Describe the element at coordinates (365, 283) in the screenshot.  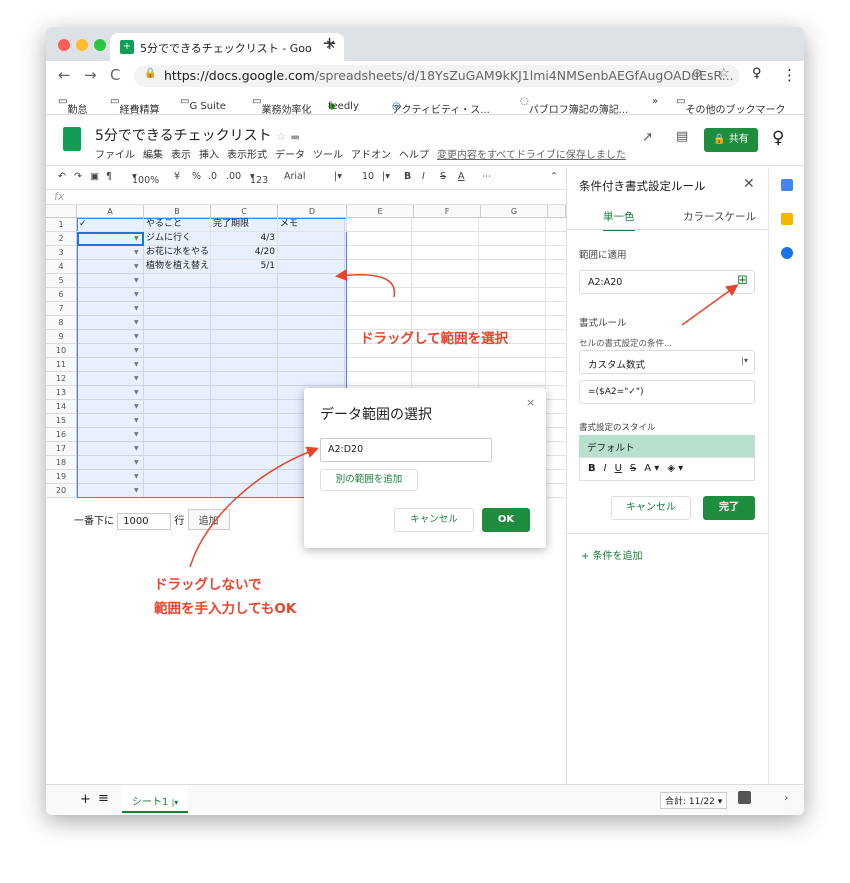
I see `drag-arrow` at that location.